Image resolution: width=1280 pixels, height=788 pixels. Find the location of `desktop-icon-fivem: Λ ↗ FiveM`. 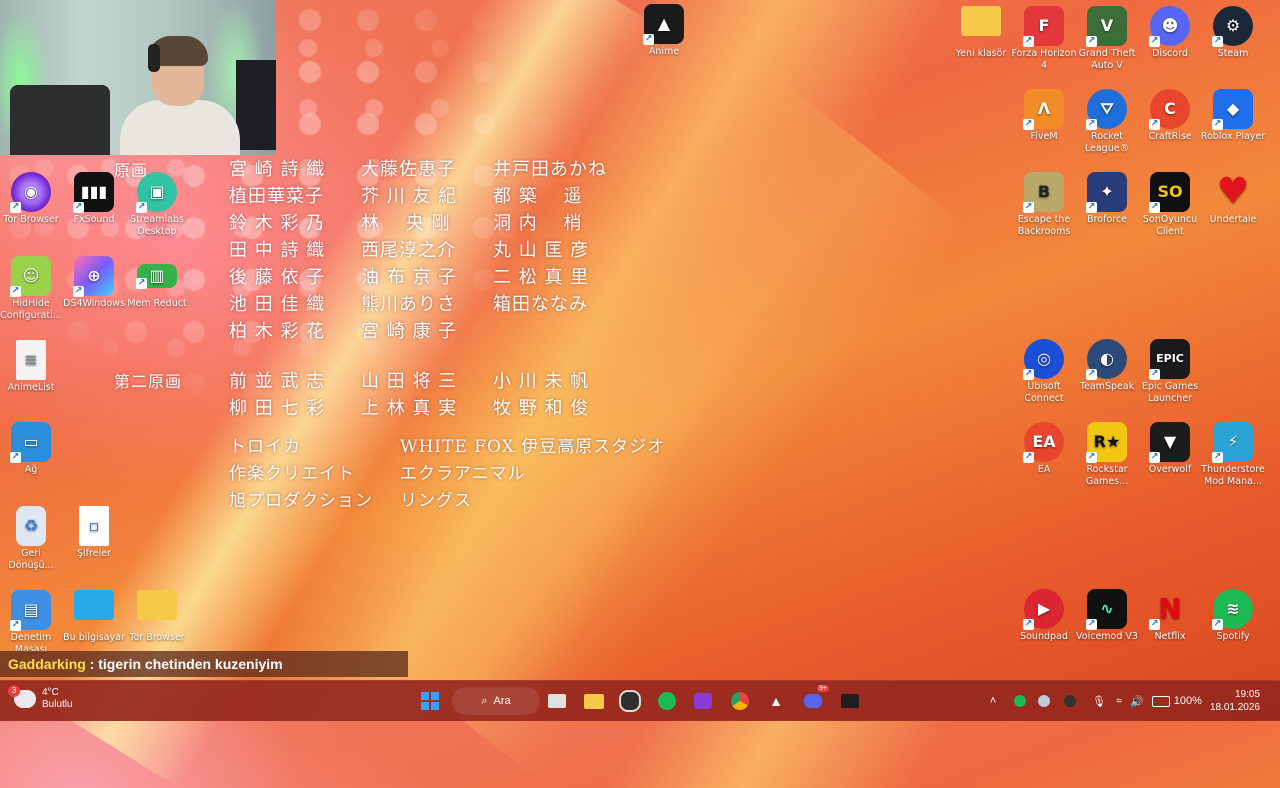

desktop-icon-fivem: Λ ↗ FiveM is located at coordinates (1044, 116).